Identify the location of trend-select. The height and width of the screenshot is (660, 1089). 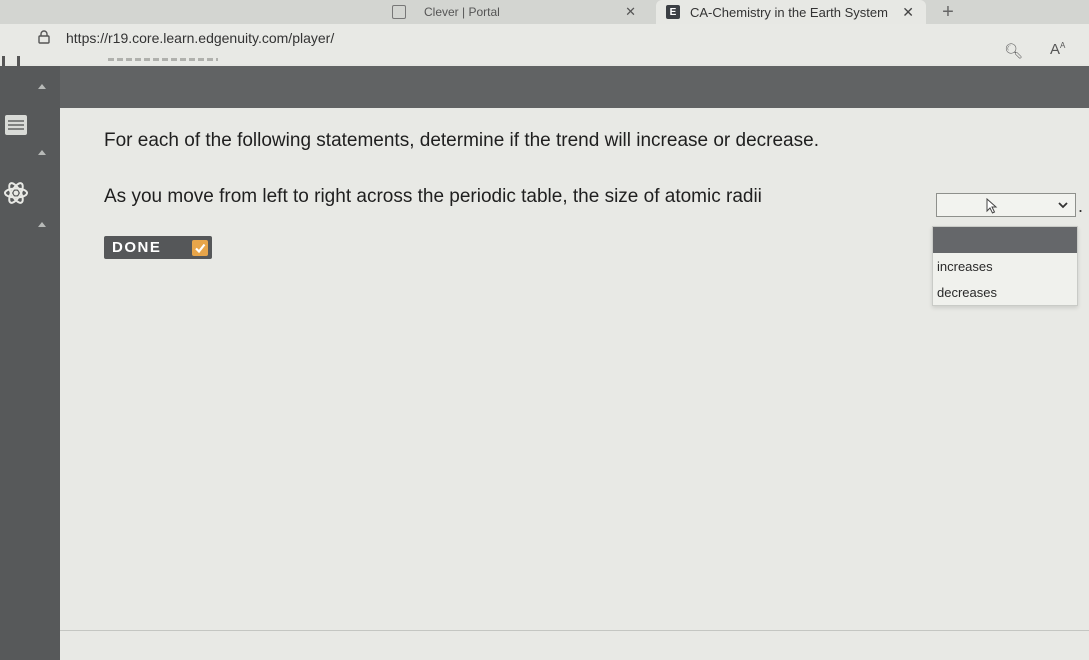
(1006, 205).